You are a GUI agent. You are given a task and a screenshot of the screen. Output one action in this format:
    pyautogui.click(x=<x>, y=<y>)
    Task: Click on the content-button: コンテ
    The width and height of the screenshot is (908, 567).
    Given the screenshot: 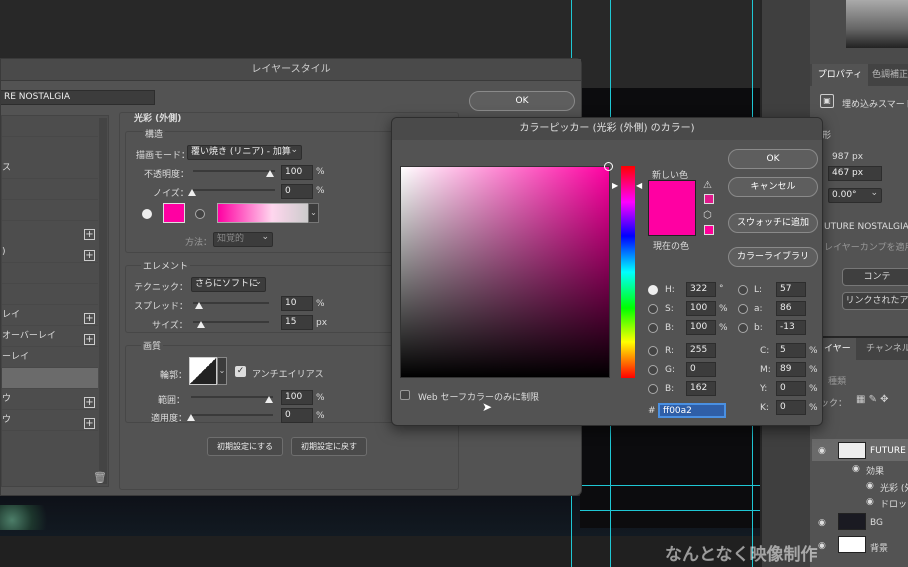 What is the action you would take?
    pyautogui.click(x=875, y=277)
    